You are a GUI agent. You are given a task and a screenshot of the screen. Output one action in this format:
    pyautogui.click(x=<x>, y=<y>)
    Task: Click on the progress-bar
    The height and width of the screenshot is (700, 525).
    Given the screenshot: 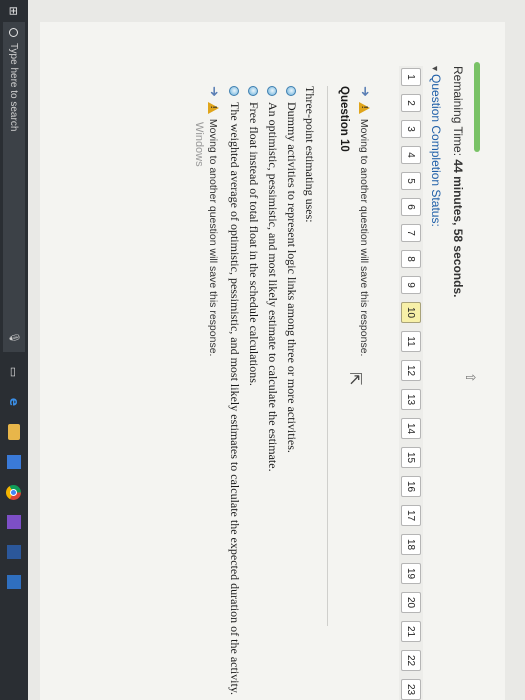 What is the action you would take?
    pyautogui.click(x=477, y=107)
    